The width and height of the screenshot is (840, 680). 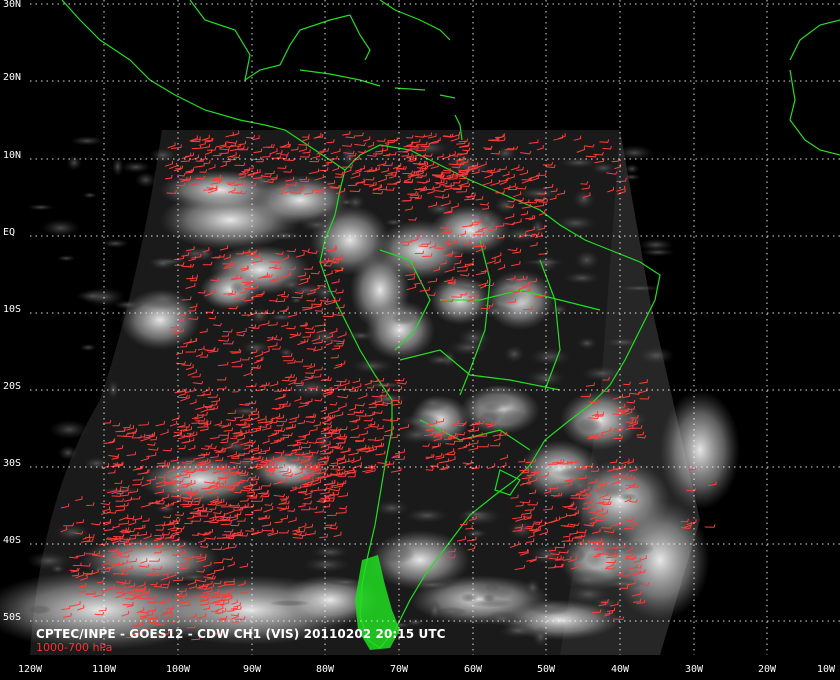 What do you see at coordinates (12, 463) in the screenshot?
I see `lat-label-30s: 30S` at bounding box center [12, 463].